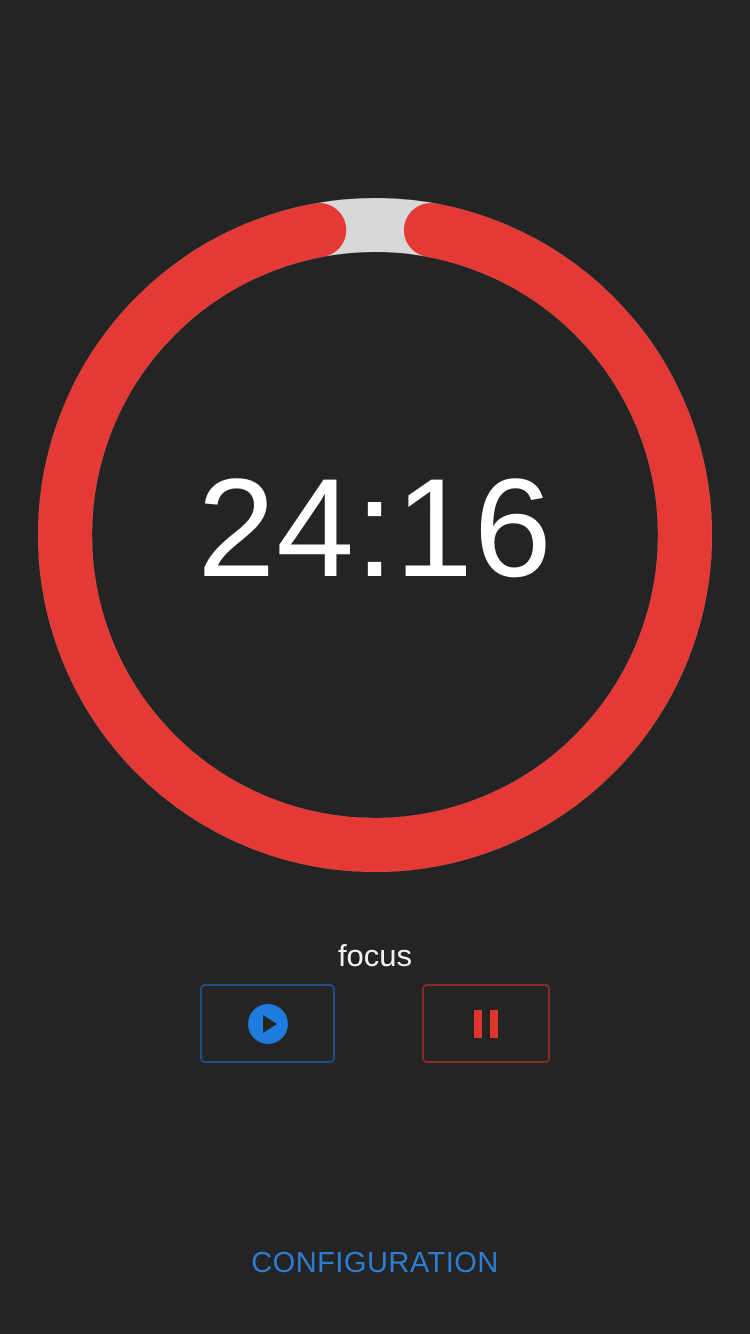  Describe the element at coordinates (375, 955) in the screenshot. I see `mode-label: focus` at that location.